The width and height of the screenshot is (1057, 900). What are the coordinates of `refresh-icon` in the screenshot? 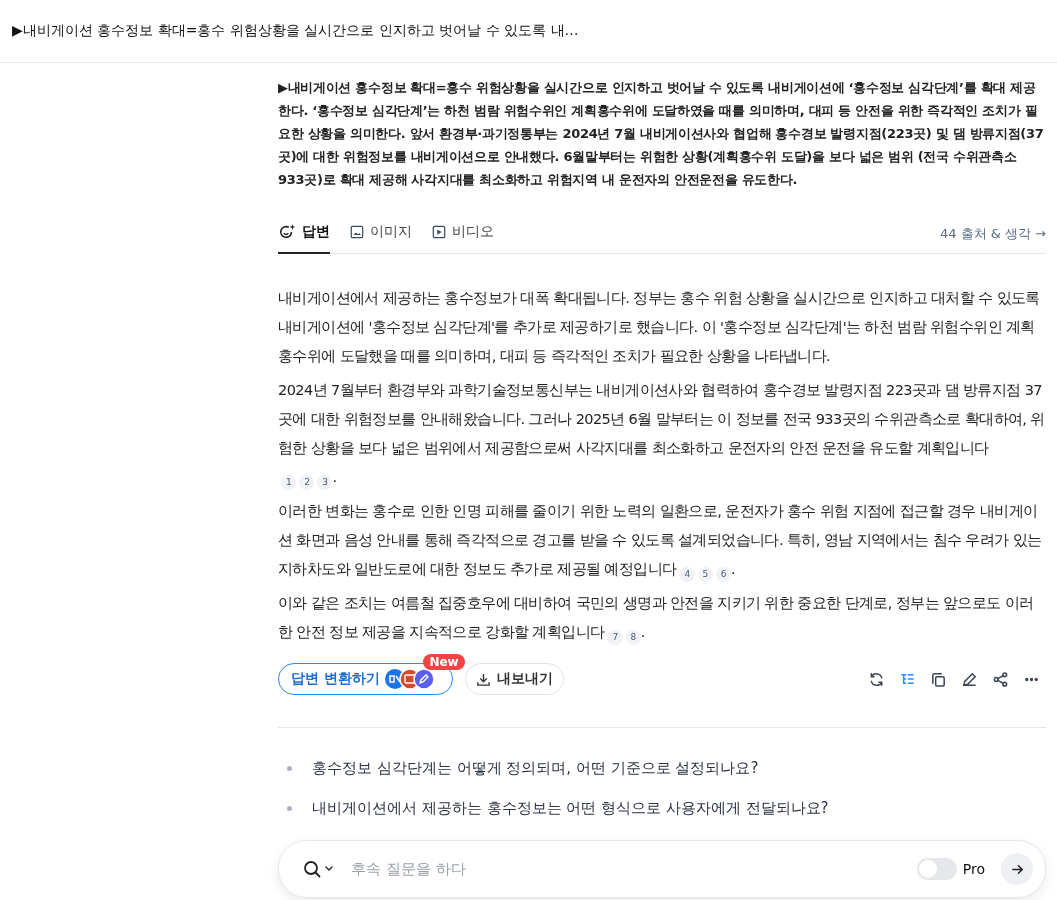 It's located at (876, 679).